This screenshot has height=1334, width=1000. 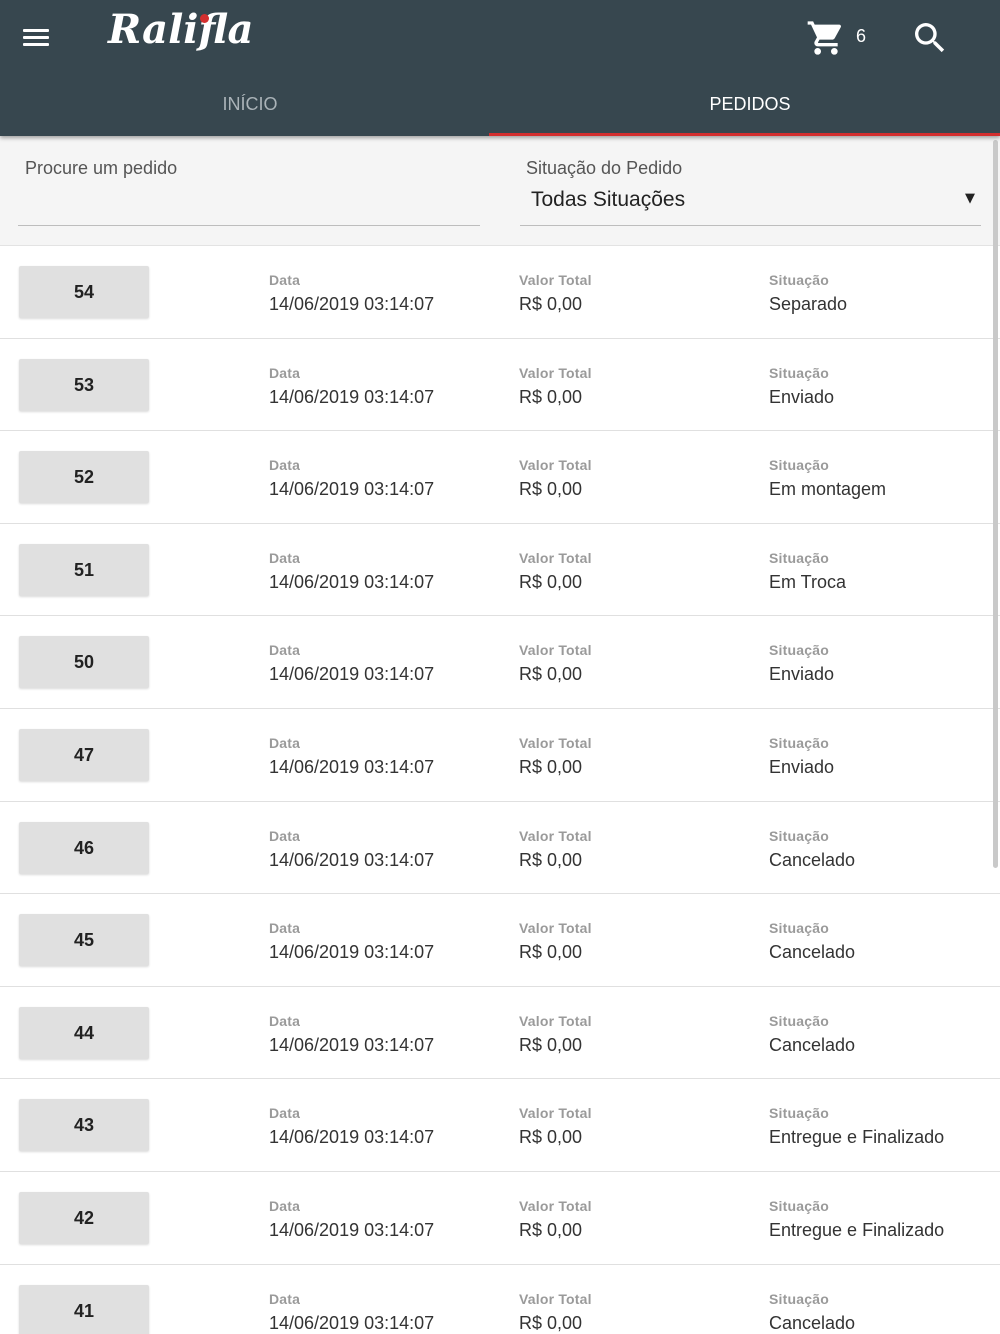 What do you see at coordinates (970, 198) in the screenshot?
I see `dropdown-arrow-icon: ▼` at bounding box center [970, 198].